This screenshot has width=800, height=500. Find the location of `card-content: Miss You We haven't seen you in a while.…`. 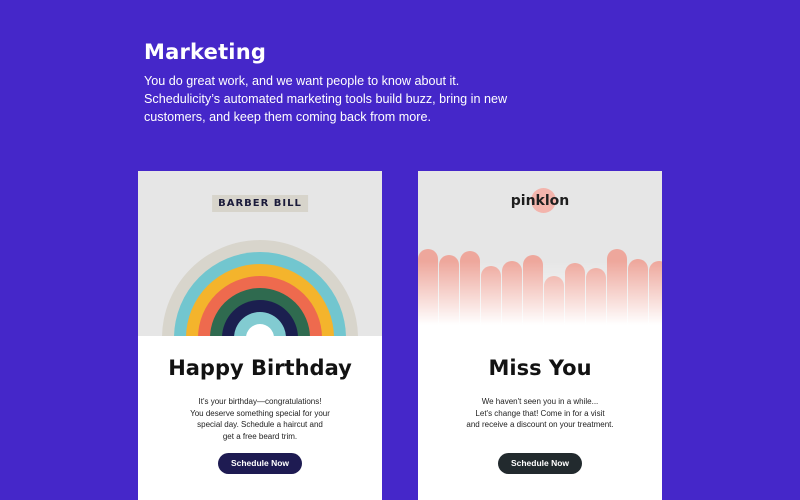

card-content: Miss You We haven't seen you in a while.… is located at coordinates (540, 418).